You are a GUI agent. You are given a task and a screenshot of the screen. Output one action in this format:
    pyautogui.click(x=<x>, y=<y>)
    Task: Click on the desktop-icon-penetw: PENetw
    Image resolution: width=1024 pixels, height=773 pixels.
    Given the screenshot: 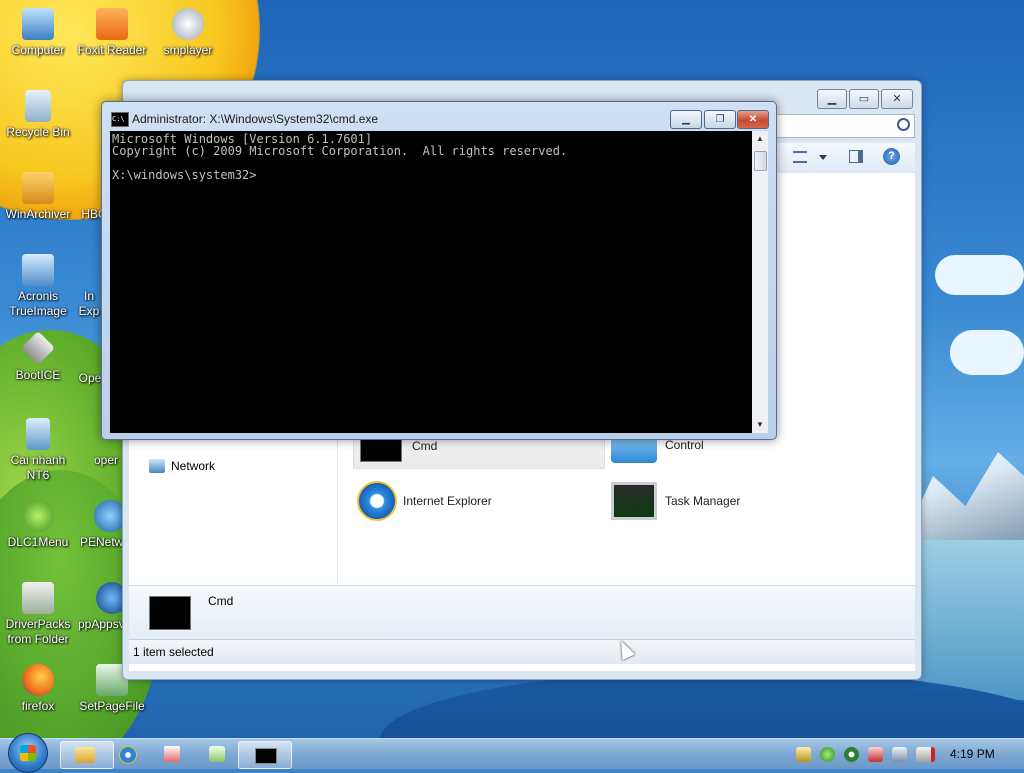 What is the action you would take?
    pyautogui.click(x=102, y=525)
    